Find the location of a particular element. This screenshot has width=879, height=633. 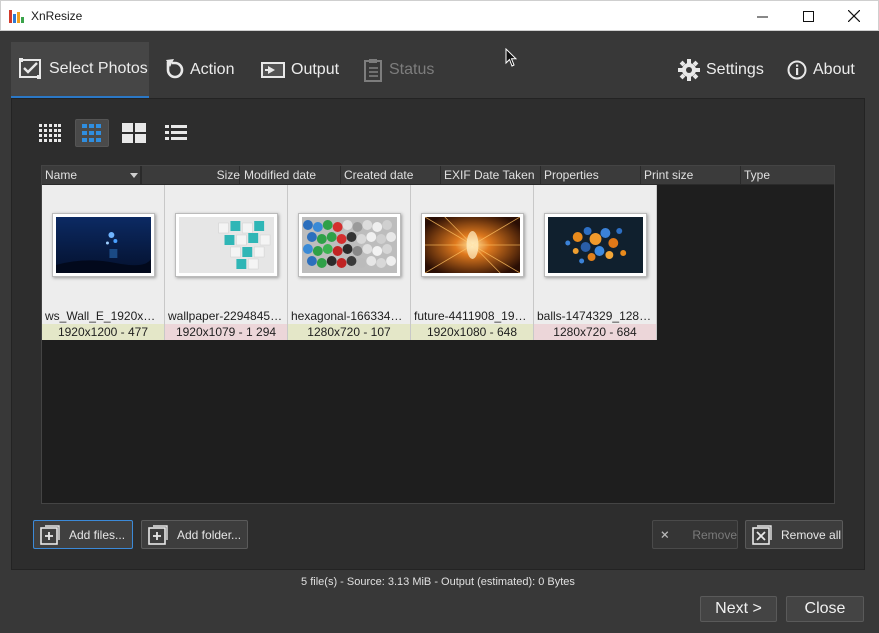

file-thumbnail: hexagonal-1663344_1... 1280x720 - 107 is located at coordinates (349, 262).